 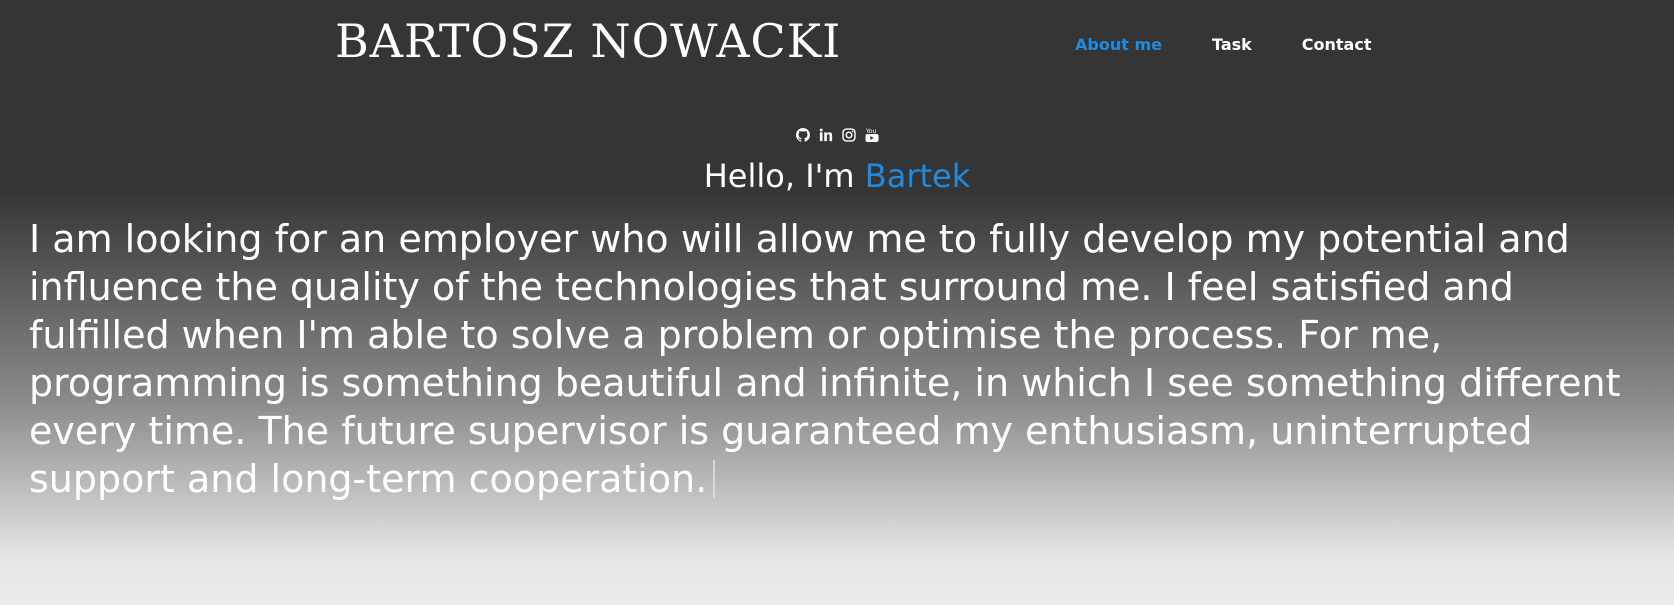 What do you see at coordinates (917, 176) in the screenshot?
I see `greeting-name: Bartek` at bounding box center [917, 176].